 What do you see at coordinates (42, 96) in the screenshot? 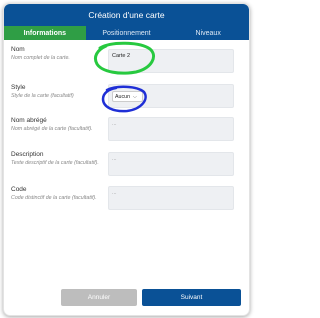
I see `style-hint: Style de la carte (facultatif)` at bounding box center [42, 96].